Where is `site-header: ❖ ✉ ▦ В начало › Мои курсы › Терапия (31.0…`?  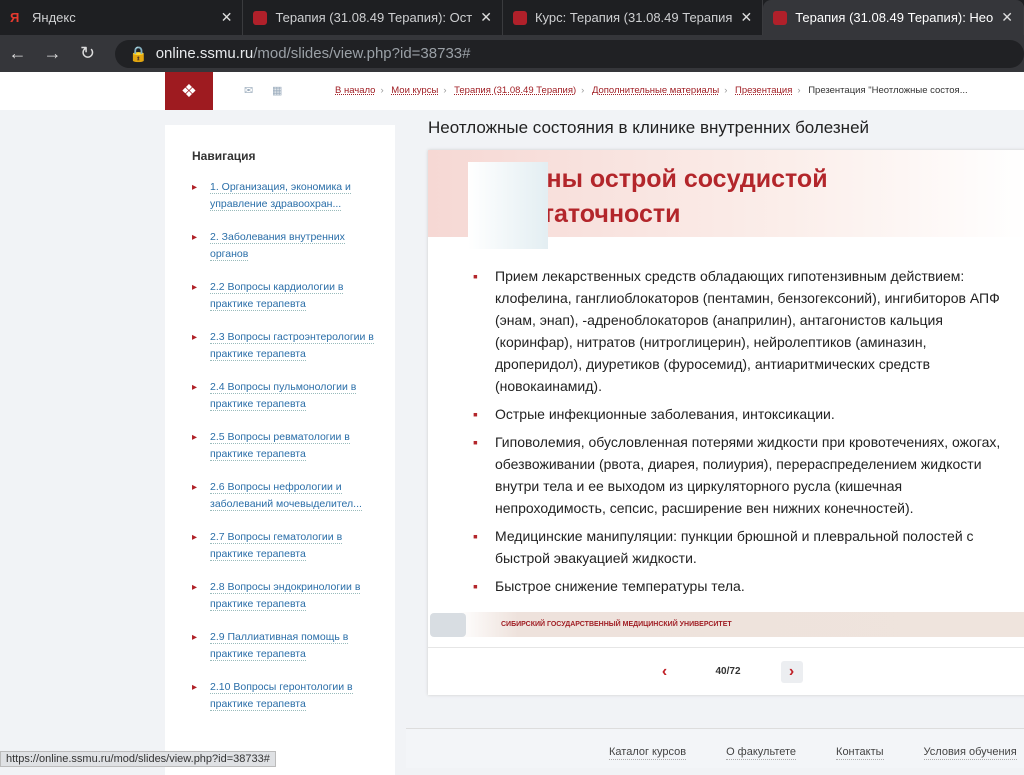
site-header: ❖ ✉ ▦ В начало › Мои курсы › Терапия (31.0… is located at coordinates (512, 91).